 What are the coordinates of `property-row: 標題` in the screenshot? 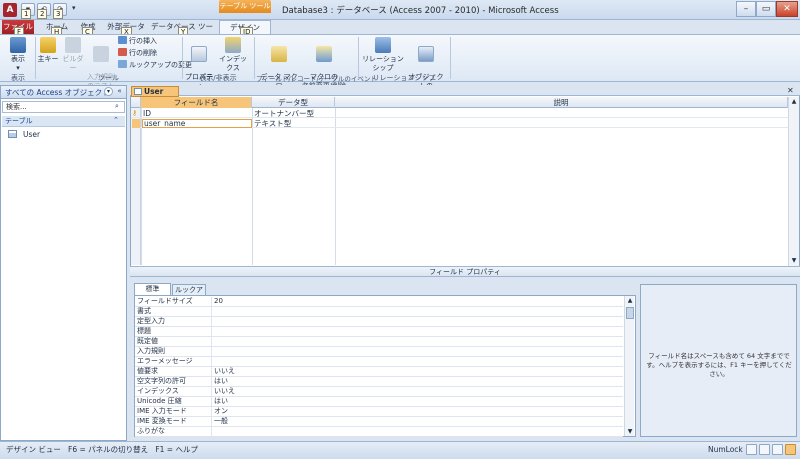 It's located at (379, 332).